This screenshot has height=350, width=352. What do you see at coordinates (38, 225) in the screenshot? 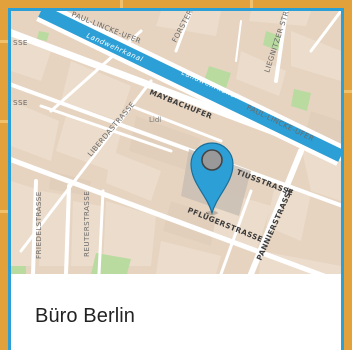
I see `street-label: FRIEDELSTRASSE` at bounding box center [38, 225].